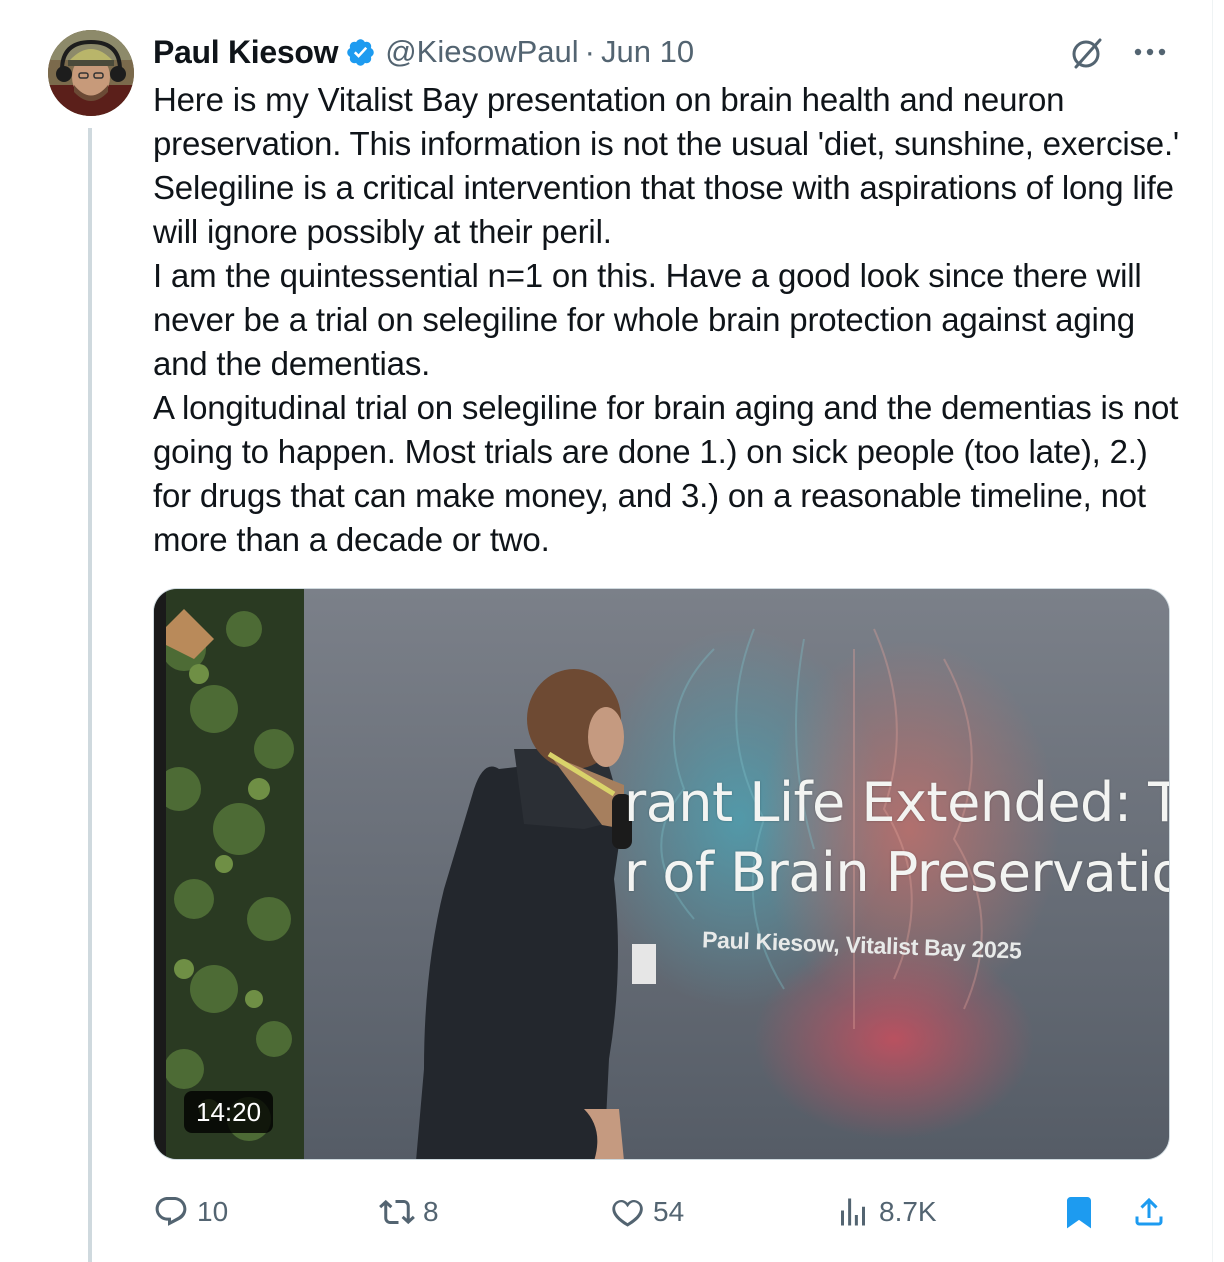  What do you see at coordinates (853, 1212) in the screenshot?
I see `views-icon` at bounding box center [853, 1212].